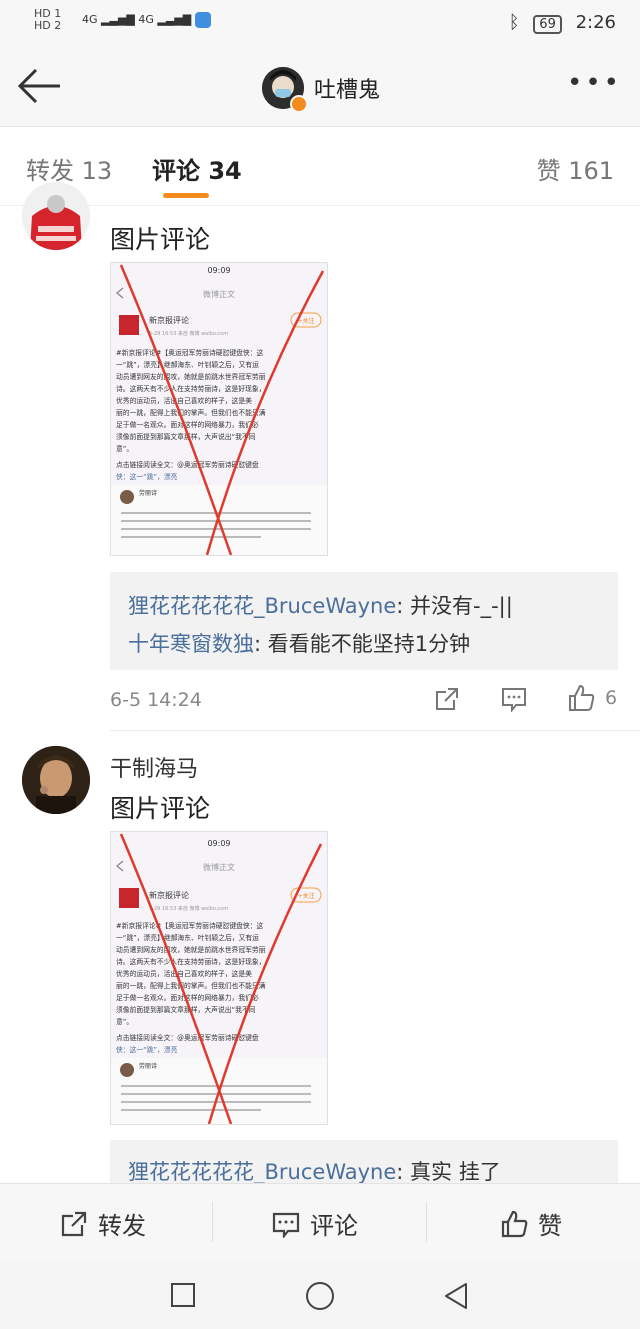 This screenshot has width=640, height=1329. Describe the element at coordinates (347, 90) in the screenshot. I see `page-title: 吐槽鬼` at that location.